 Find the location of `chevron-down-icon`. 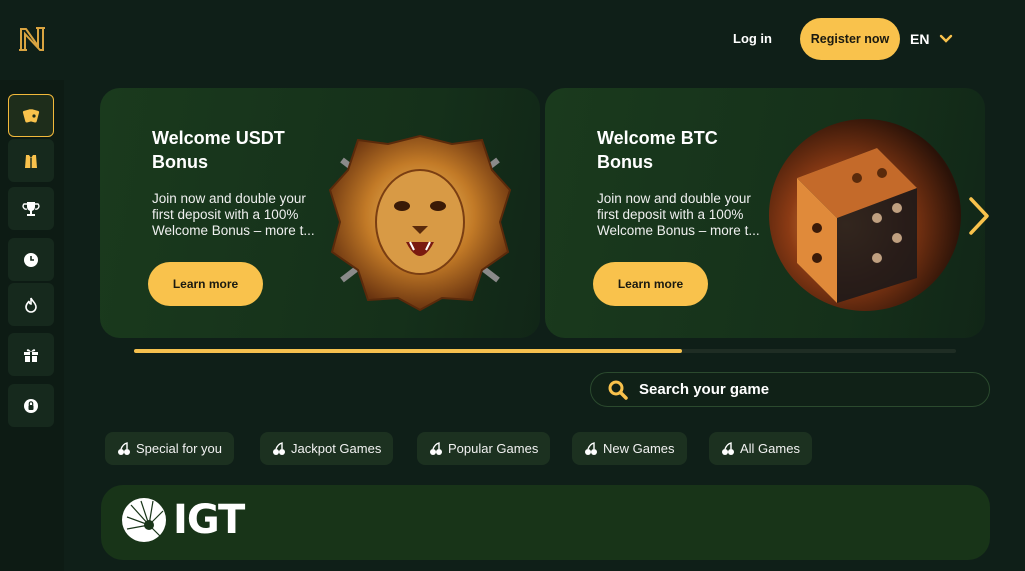

chevron-down-icon is located at coordinates (946, 38).